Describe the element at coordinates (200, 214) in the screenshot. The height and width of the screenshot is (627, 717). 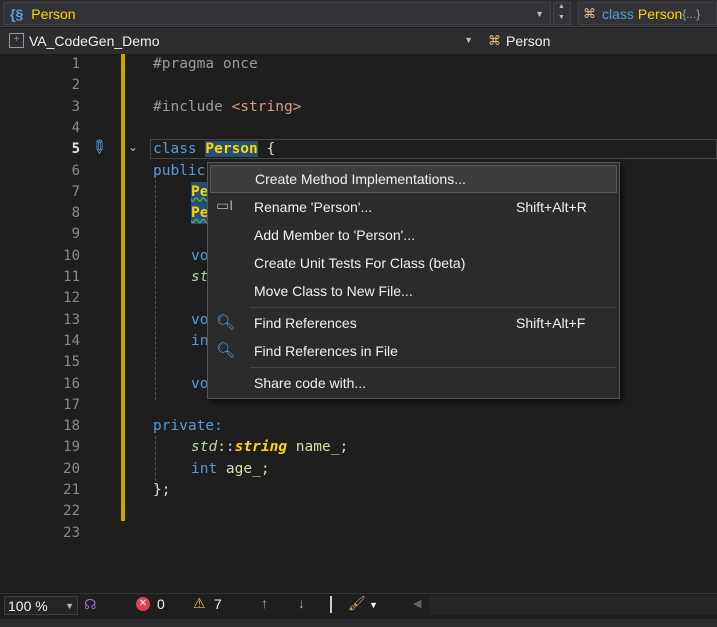
I see `code-line-8: Pe` at that location.